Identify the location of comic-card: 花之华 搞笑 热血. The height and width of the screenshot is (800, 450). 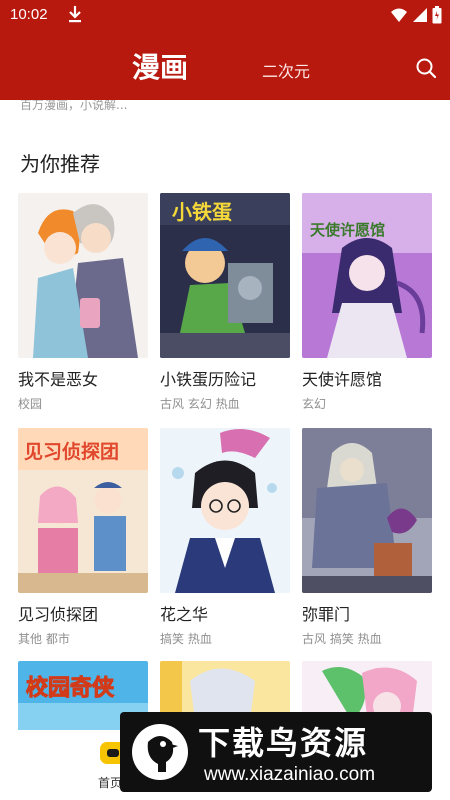
(225, 537).